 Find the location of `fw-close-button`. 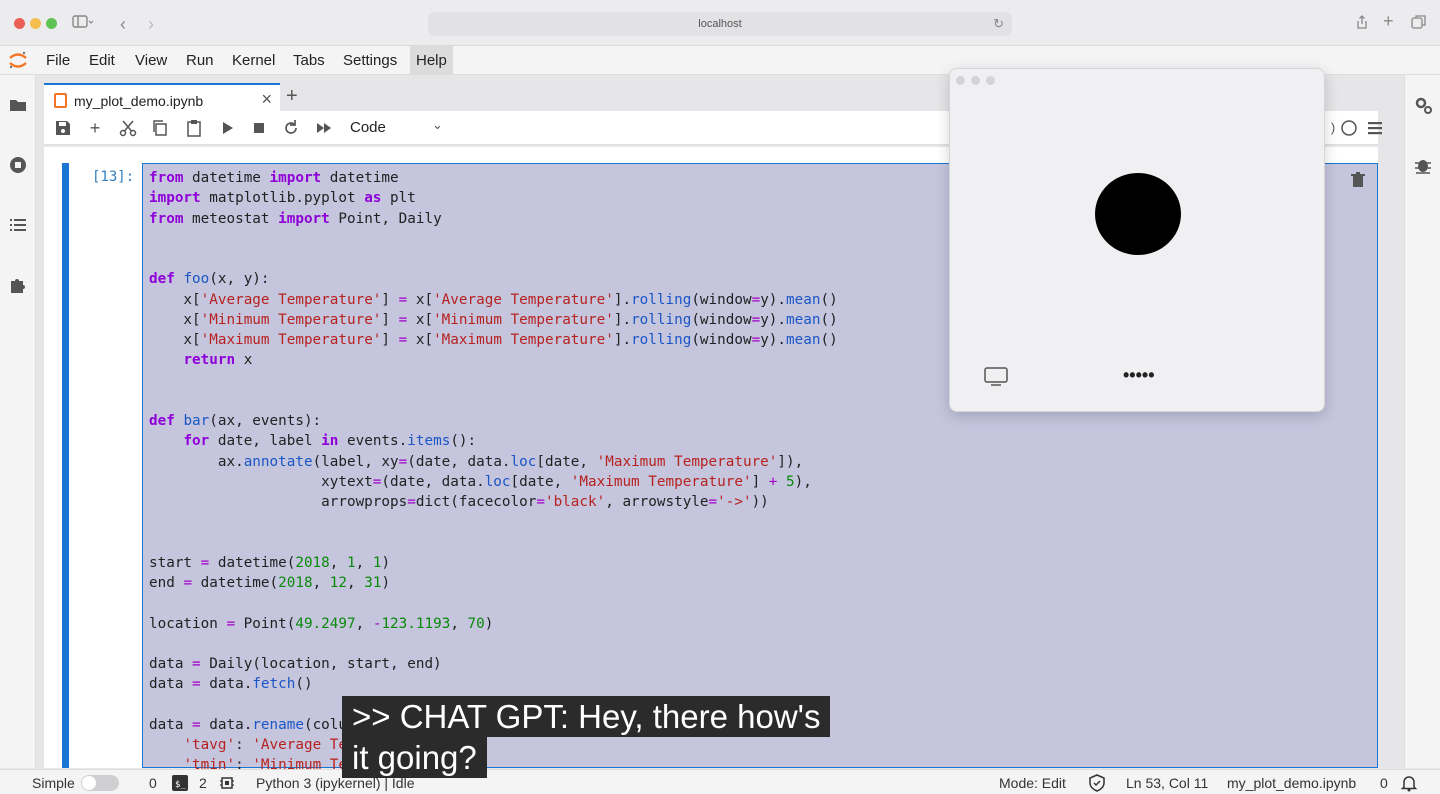

fw-close-button is located at coordinates (960, 80).